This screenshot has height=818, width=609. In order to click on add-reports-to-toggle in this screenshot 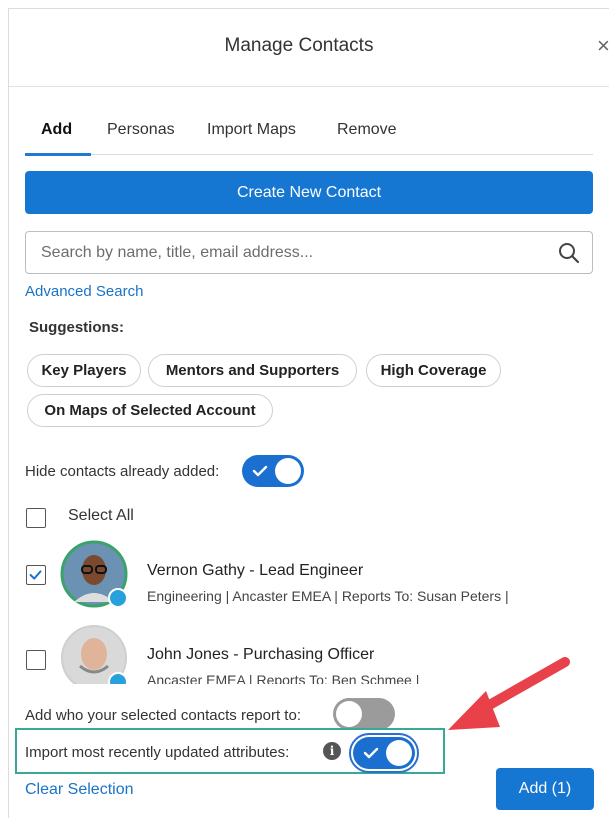, I will do `click(364, 714)`.